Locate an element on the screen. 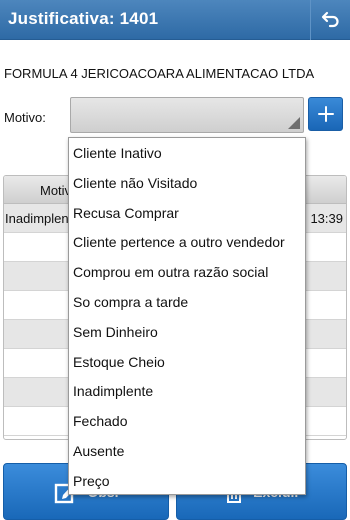 Image resolution: width=350 pixels, height=520 pixels. dropdown-option: Recusa Comprar is located at coordinates (187, 213).